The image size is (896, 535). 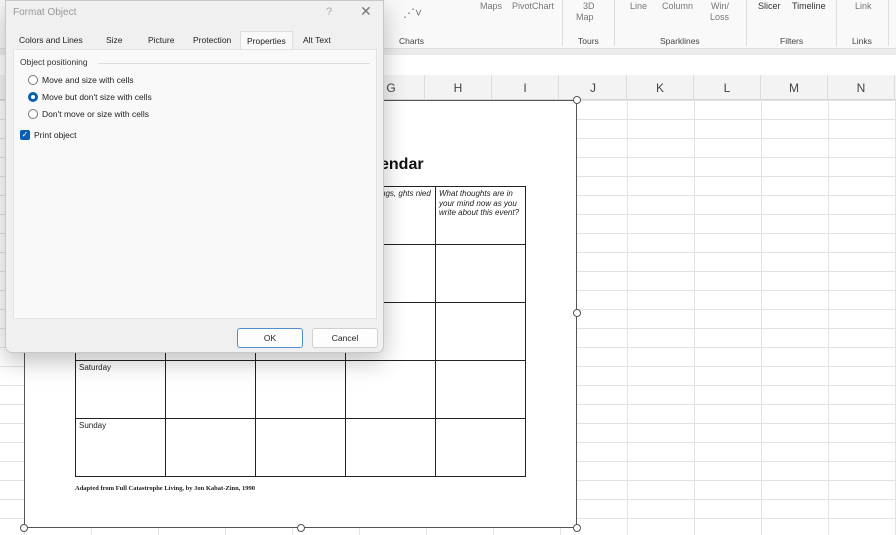 I want to click on group-tours: Tours, so click(x=588, y=41).